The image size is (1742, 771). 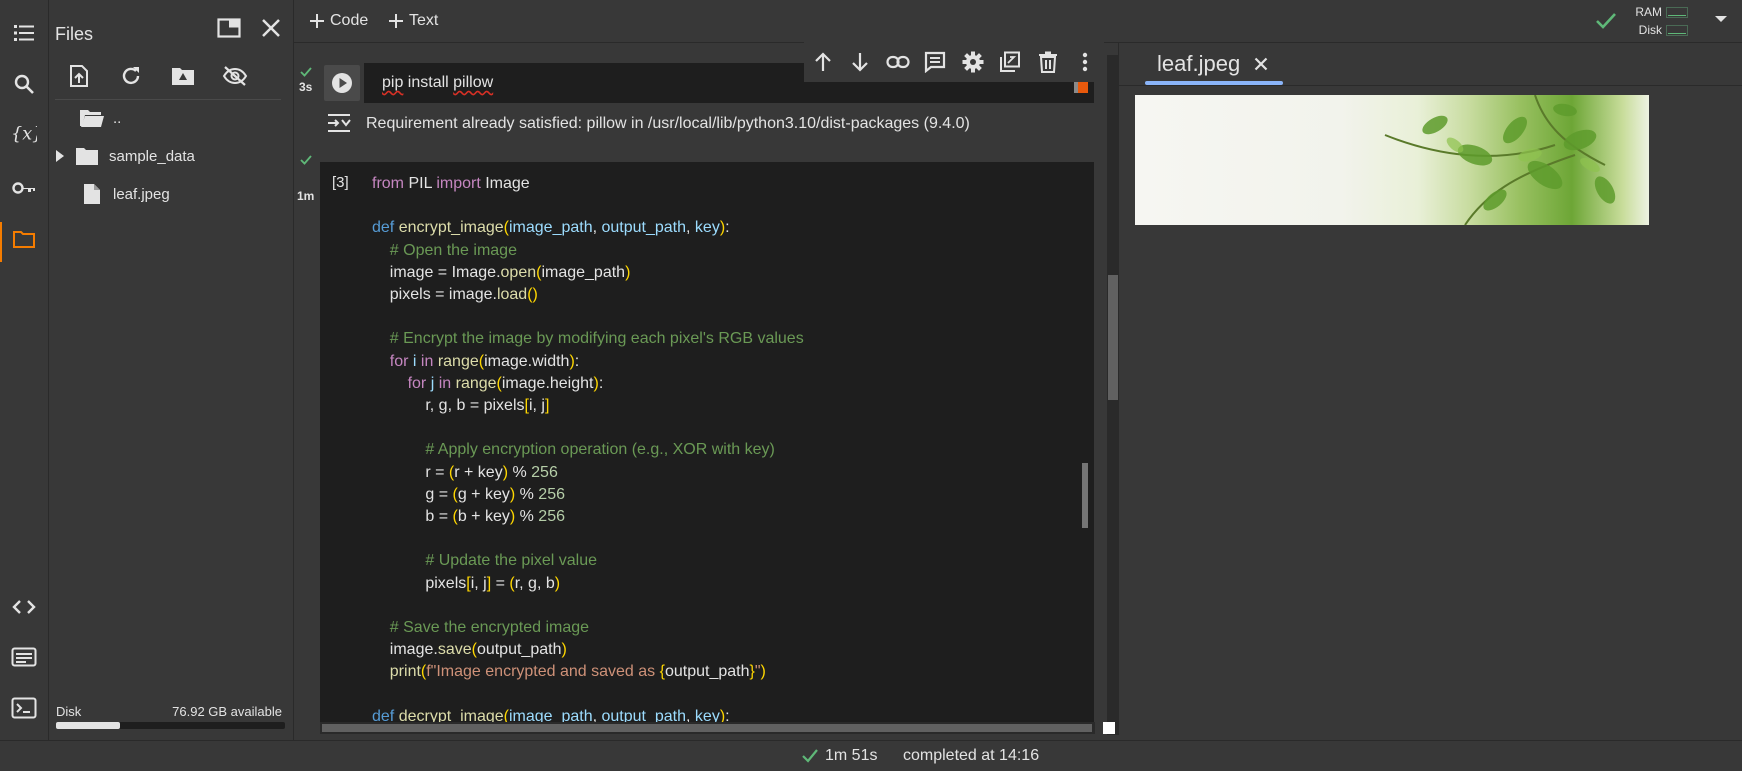 What do you see at coordinates (183, 76) in the screenshot?
I see `mount-drive-icon` at bounding box center [183, 76].